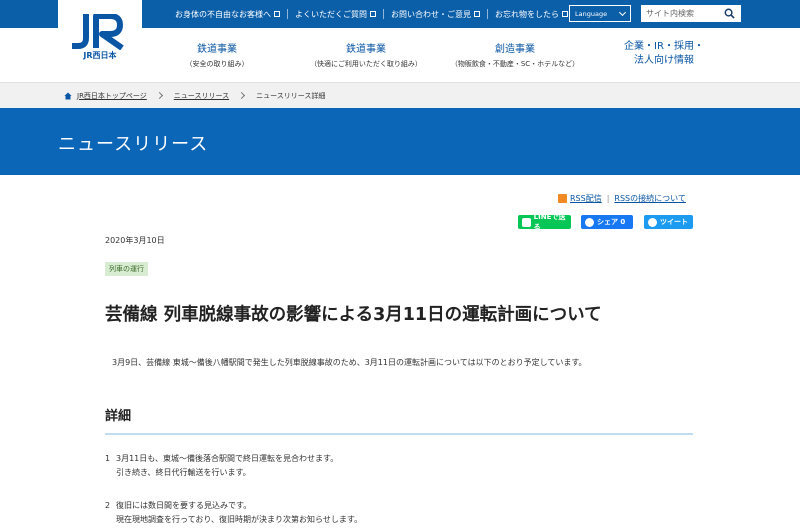 This screenshot has height=530, width=800. What do you see at coordinates (681, 13) in the screenshot?
I see `search-input` at bounding box center [681, 13].